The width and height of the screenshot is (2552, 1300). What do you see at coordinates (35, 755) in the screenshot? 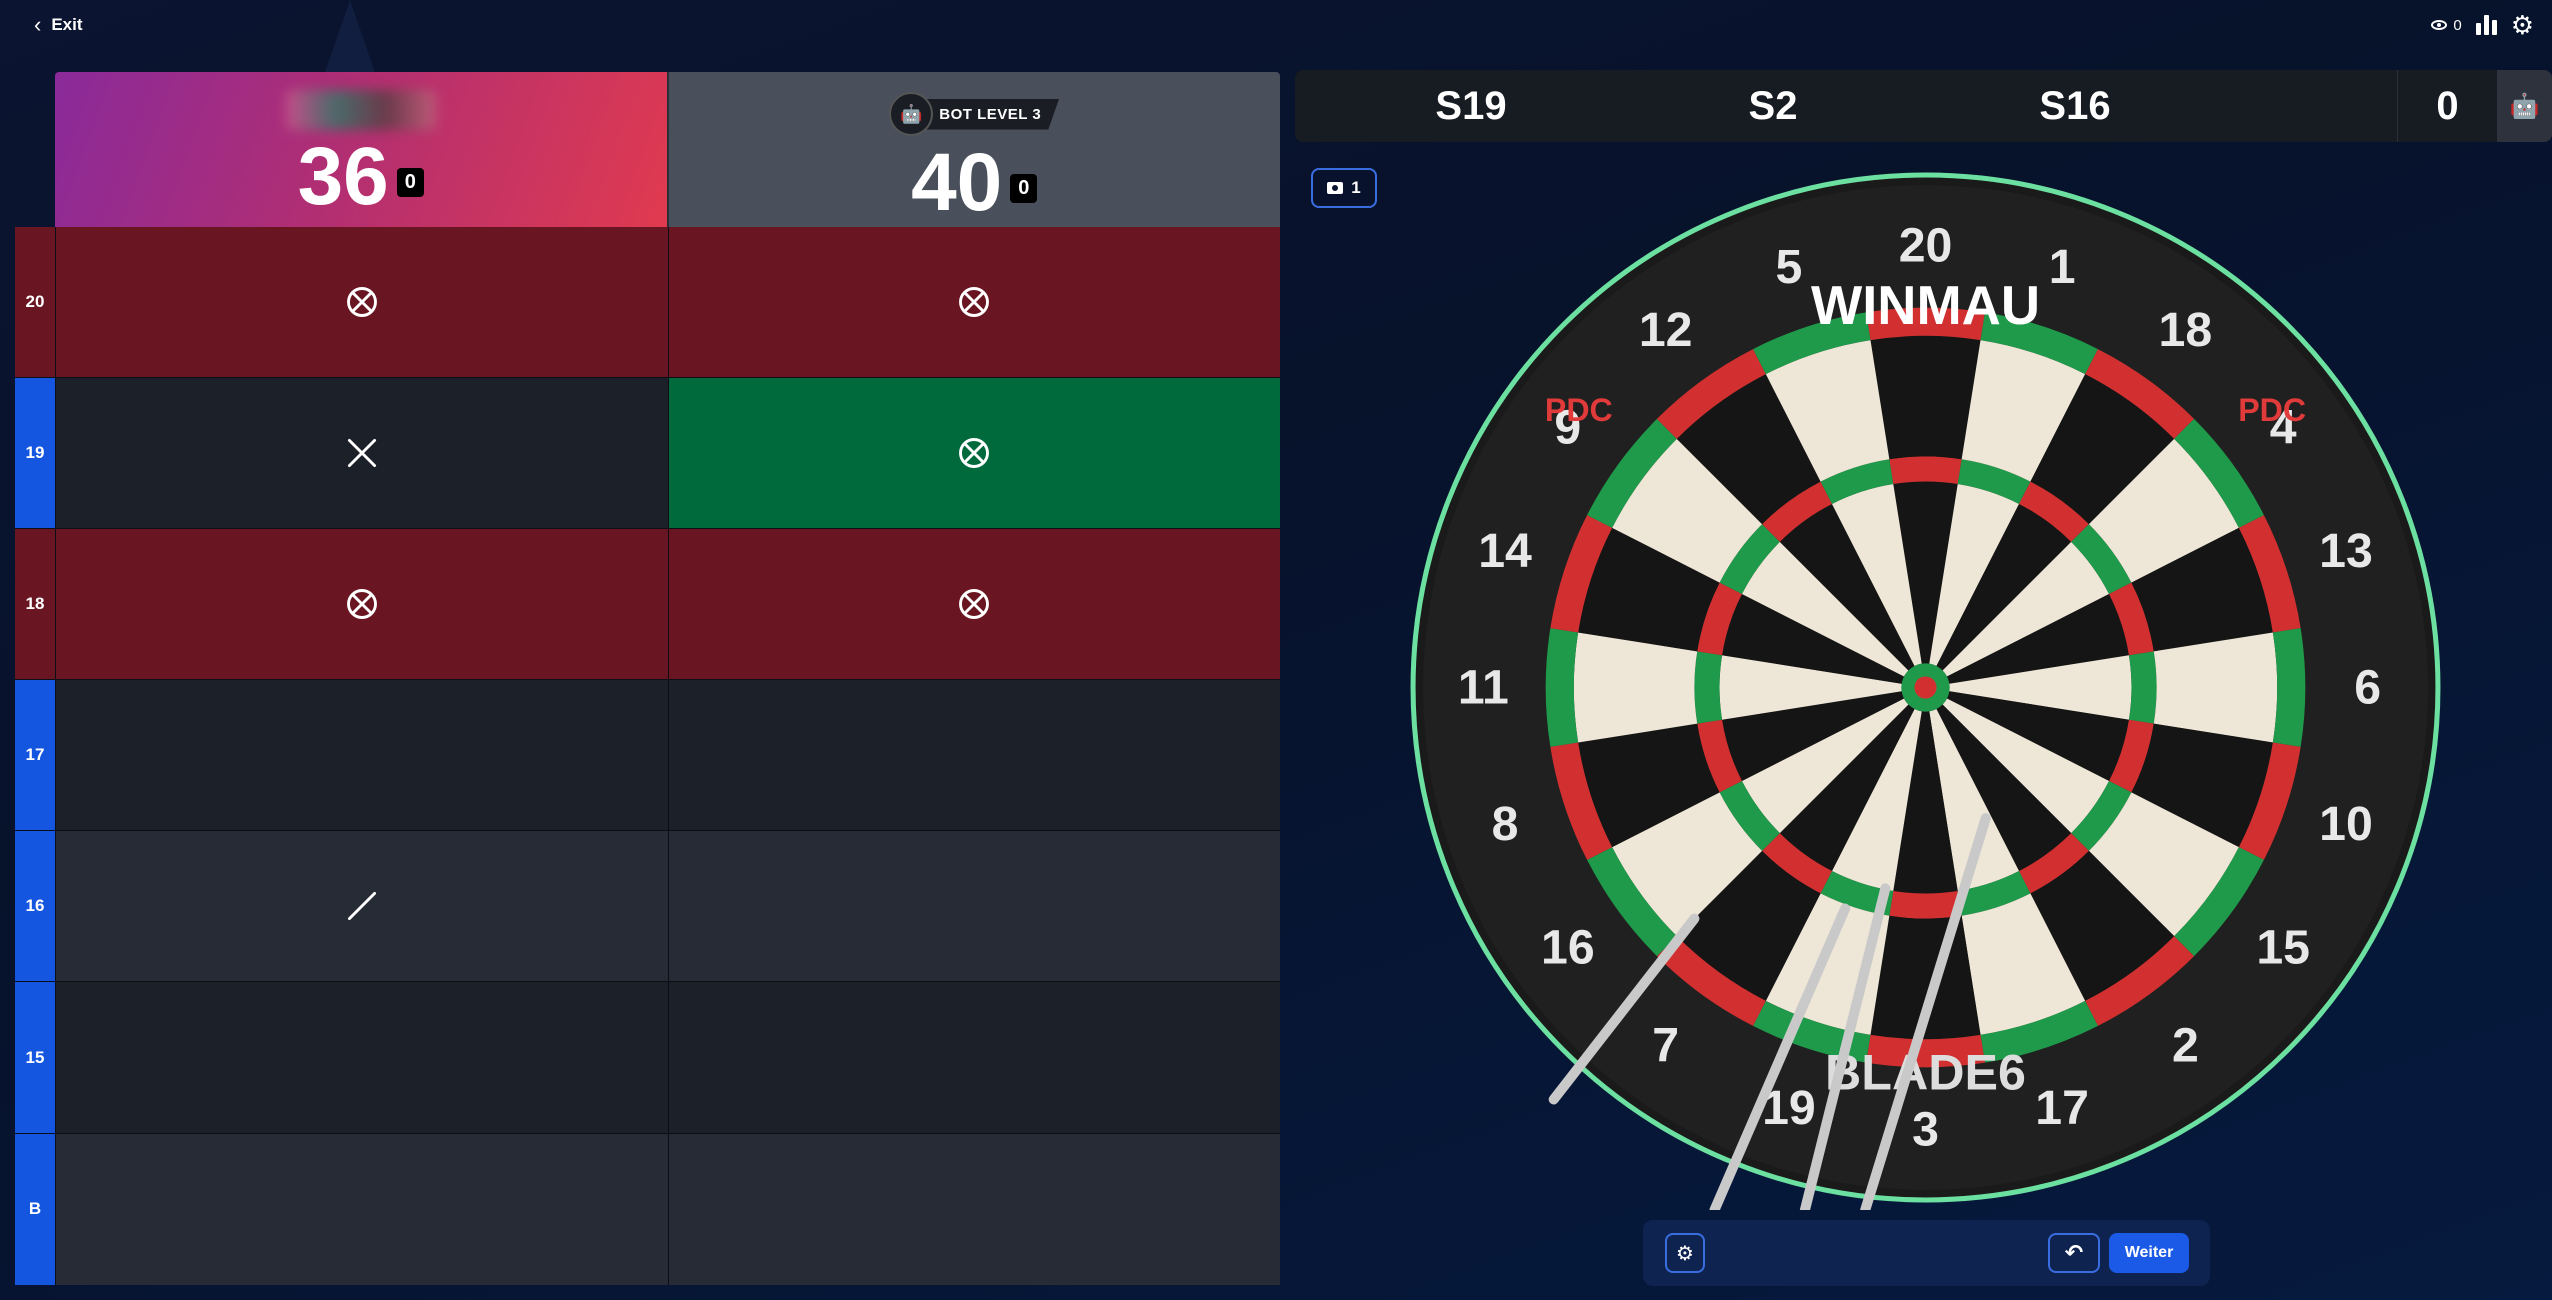
I see `row-label: 17` at bounding box center [35, 755].